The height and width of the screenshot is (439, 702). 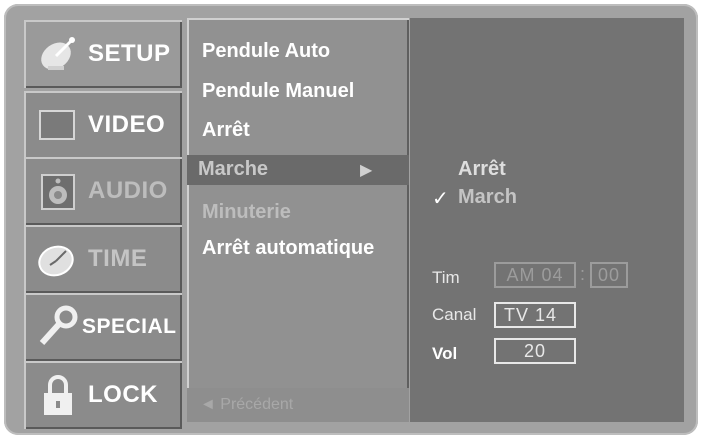 I want to click on volume-field: 20, so click(x=535, y=351).